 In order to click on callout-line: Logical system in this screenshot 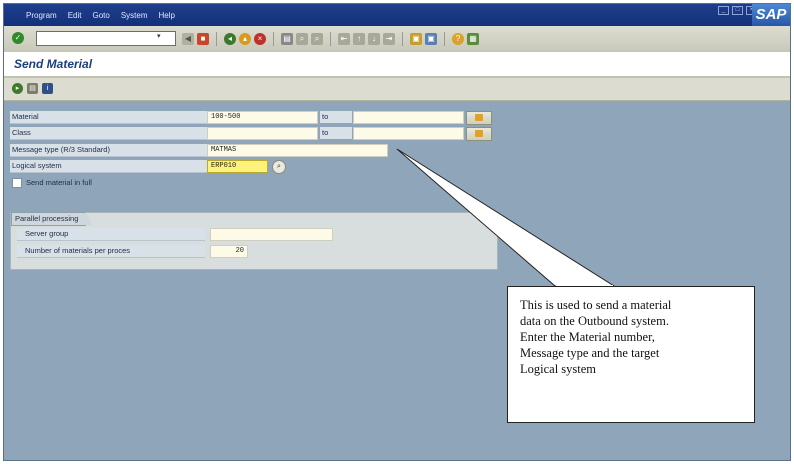, I will do `click(558, 369)`.